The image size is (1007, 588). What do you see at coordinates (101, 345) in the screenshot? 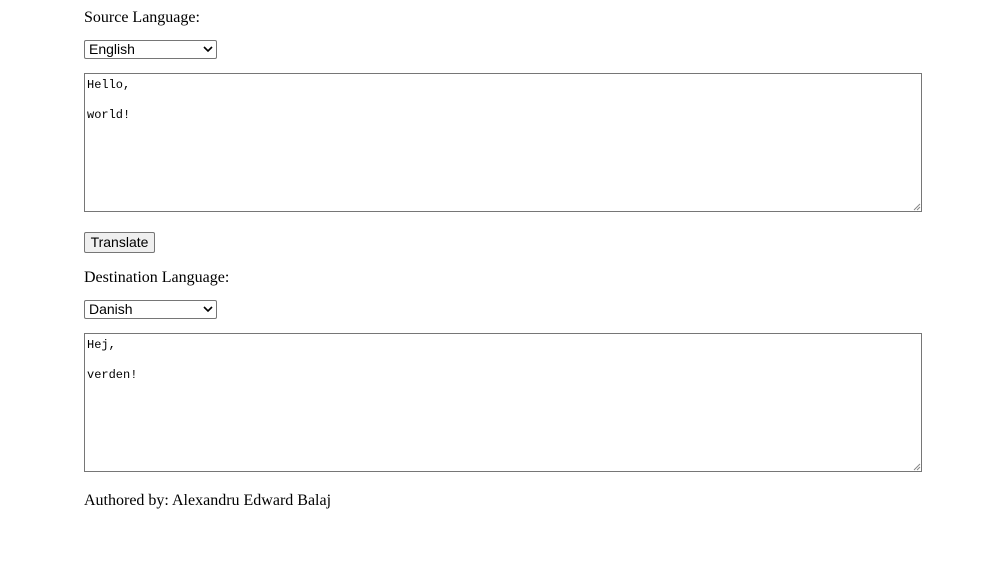
I see `destination-text-line: Hej,` at bounding box center [101, 345].